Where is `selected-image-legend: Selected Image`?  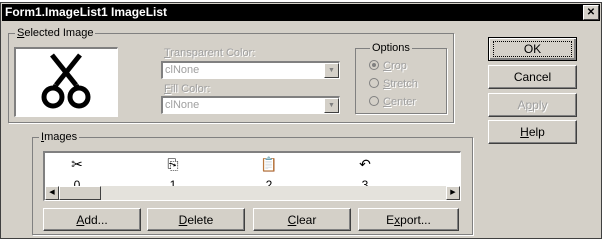 selected-image-legend: Selected Image is located at coordinates (55, 33).